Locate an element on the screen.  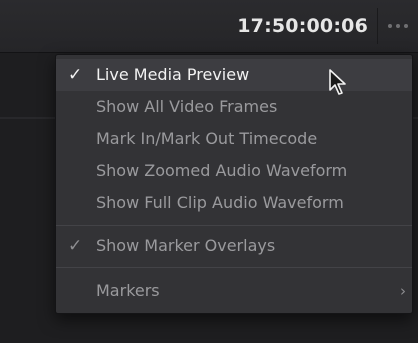
menu-item-mark-in-mark-out-timecode: Mark In/Mark Out Timecode is located at coordinates (234, 139).